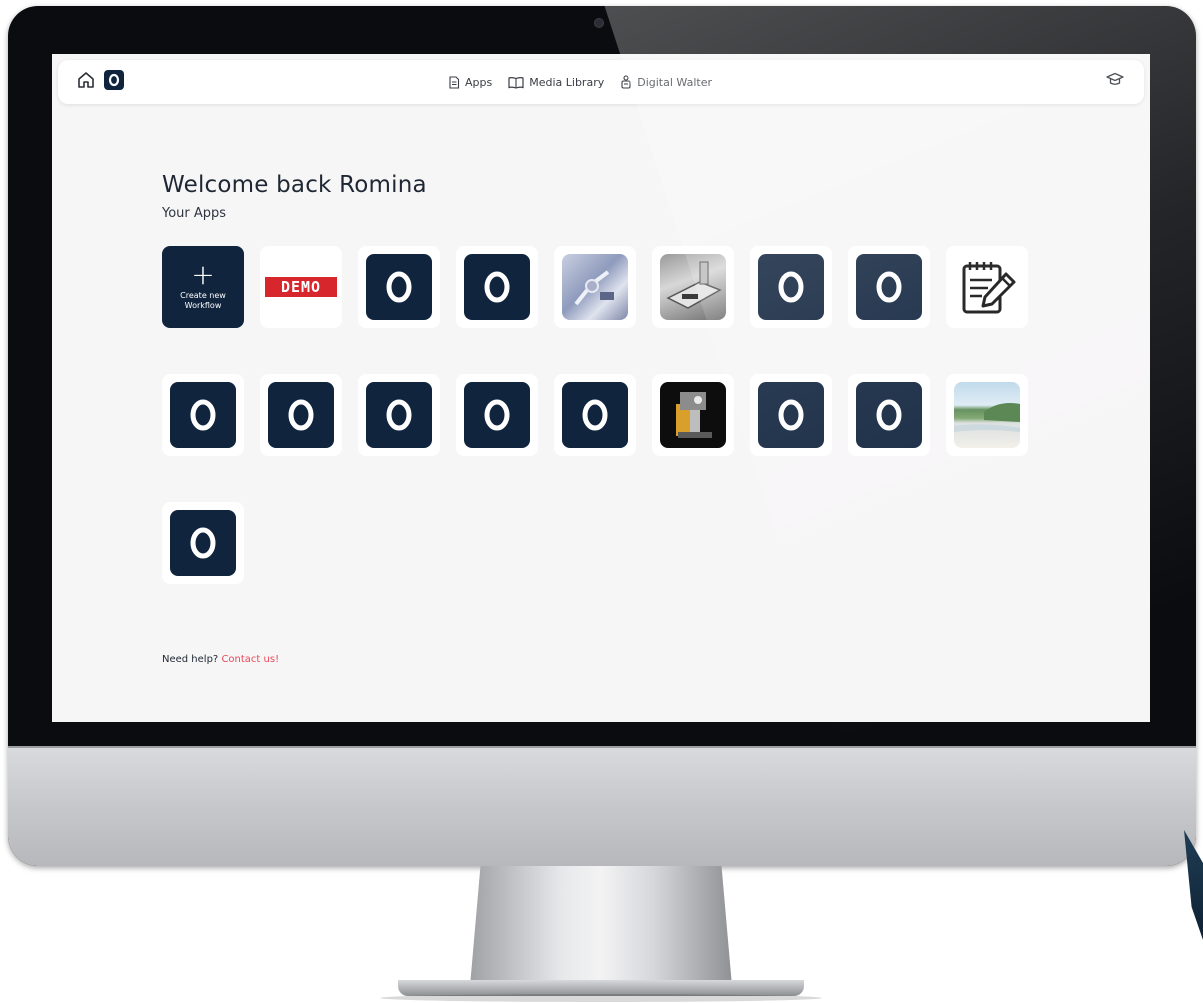 Image resolution: width=1203 pixels, height=1003 pixels. I want to click on help-text: Need help?, so click(190, 659).